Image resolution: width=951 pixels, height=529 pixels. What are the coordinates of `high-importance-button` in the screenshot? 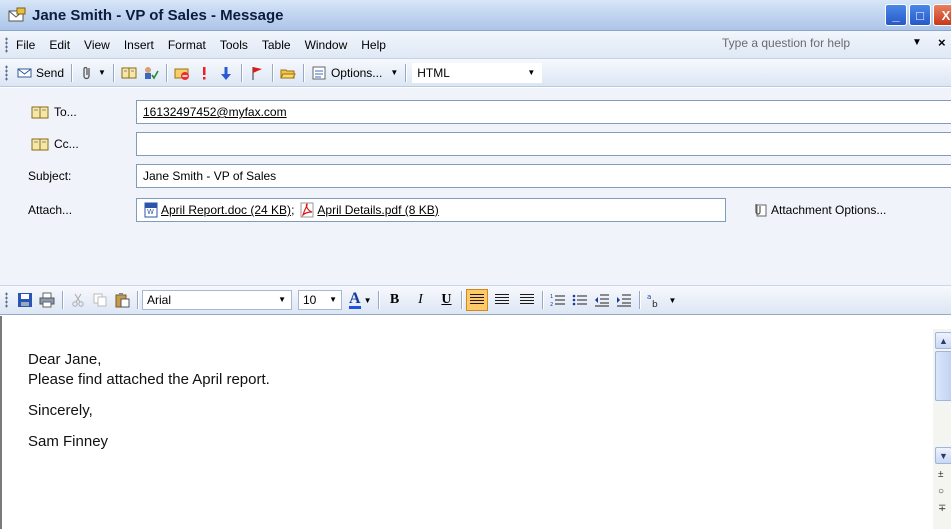 It's located at (204, 73).